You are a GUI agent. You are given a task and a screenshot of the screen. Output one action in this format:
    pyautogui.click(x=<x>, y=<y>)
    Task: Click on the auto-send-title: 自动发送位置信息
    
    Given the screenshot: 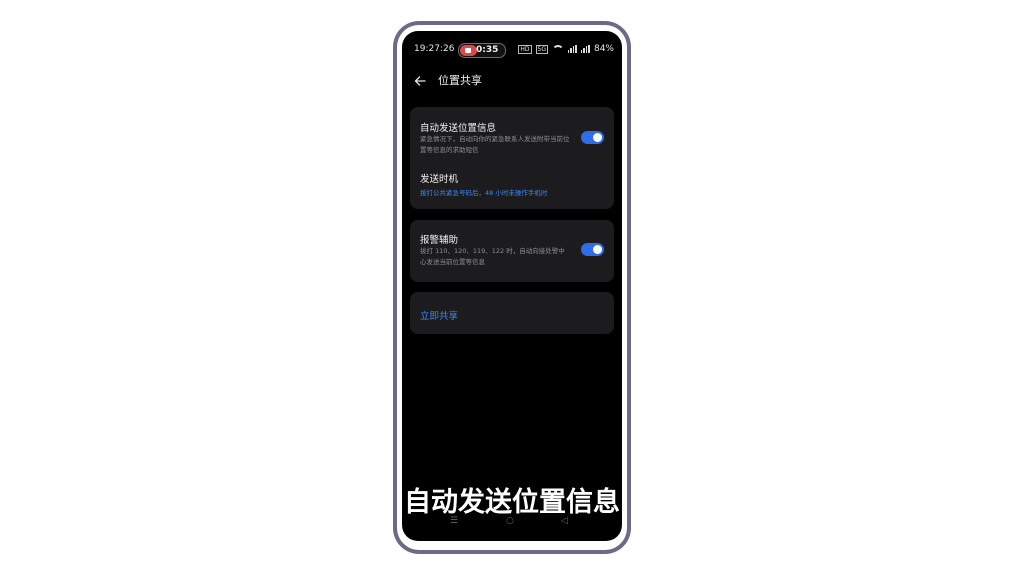 What is the action you would take?
    pyautogui.click(x=458, y=128)
    